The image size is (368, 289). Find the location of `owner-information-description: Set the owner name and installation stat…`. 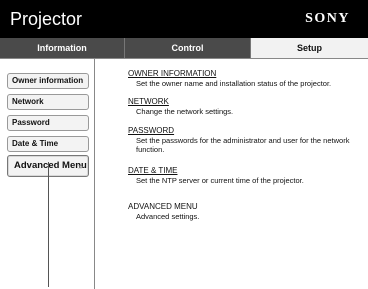

owner-information-description: Set the owner name and installation stat… is located at coordinates (234, 83).